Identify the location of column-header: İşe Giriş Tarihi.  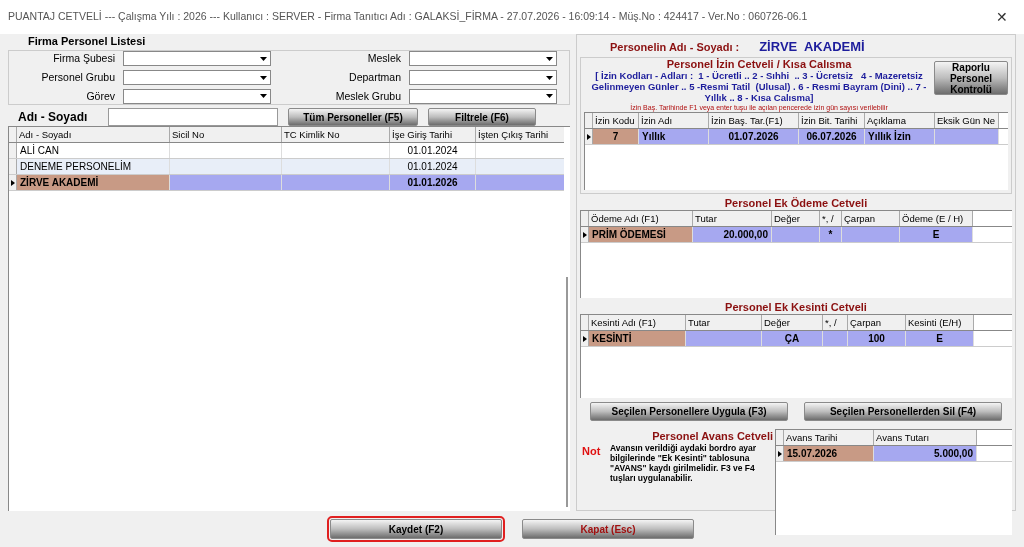
(433, 135).